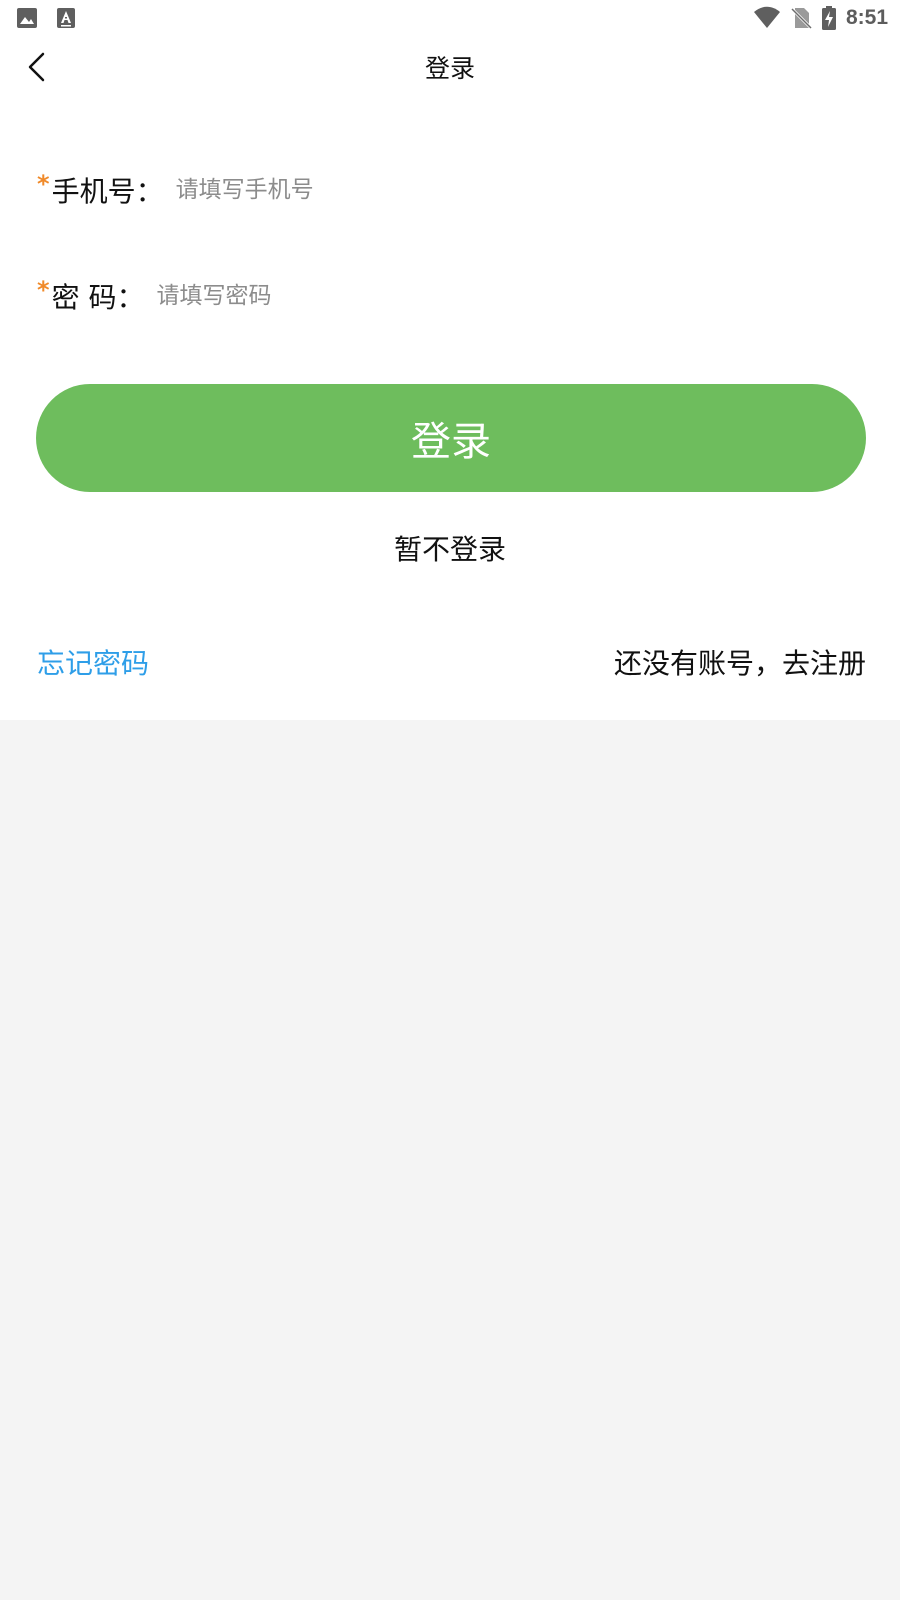 This screenshot has height=1600, width=900. Describe the element at coordinates (767, 18) in the screenshot. I see `wifi-icon` at that location.